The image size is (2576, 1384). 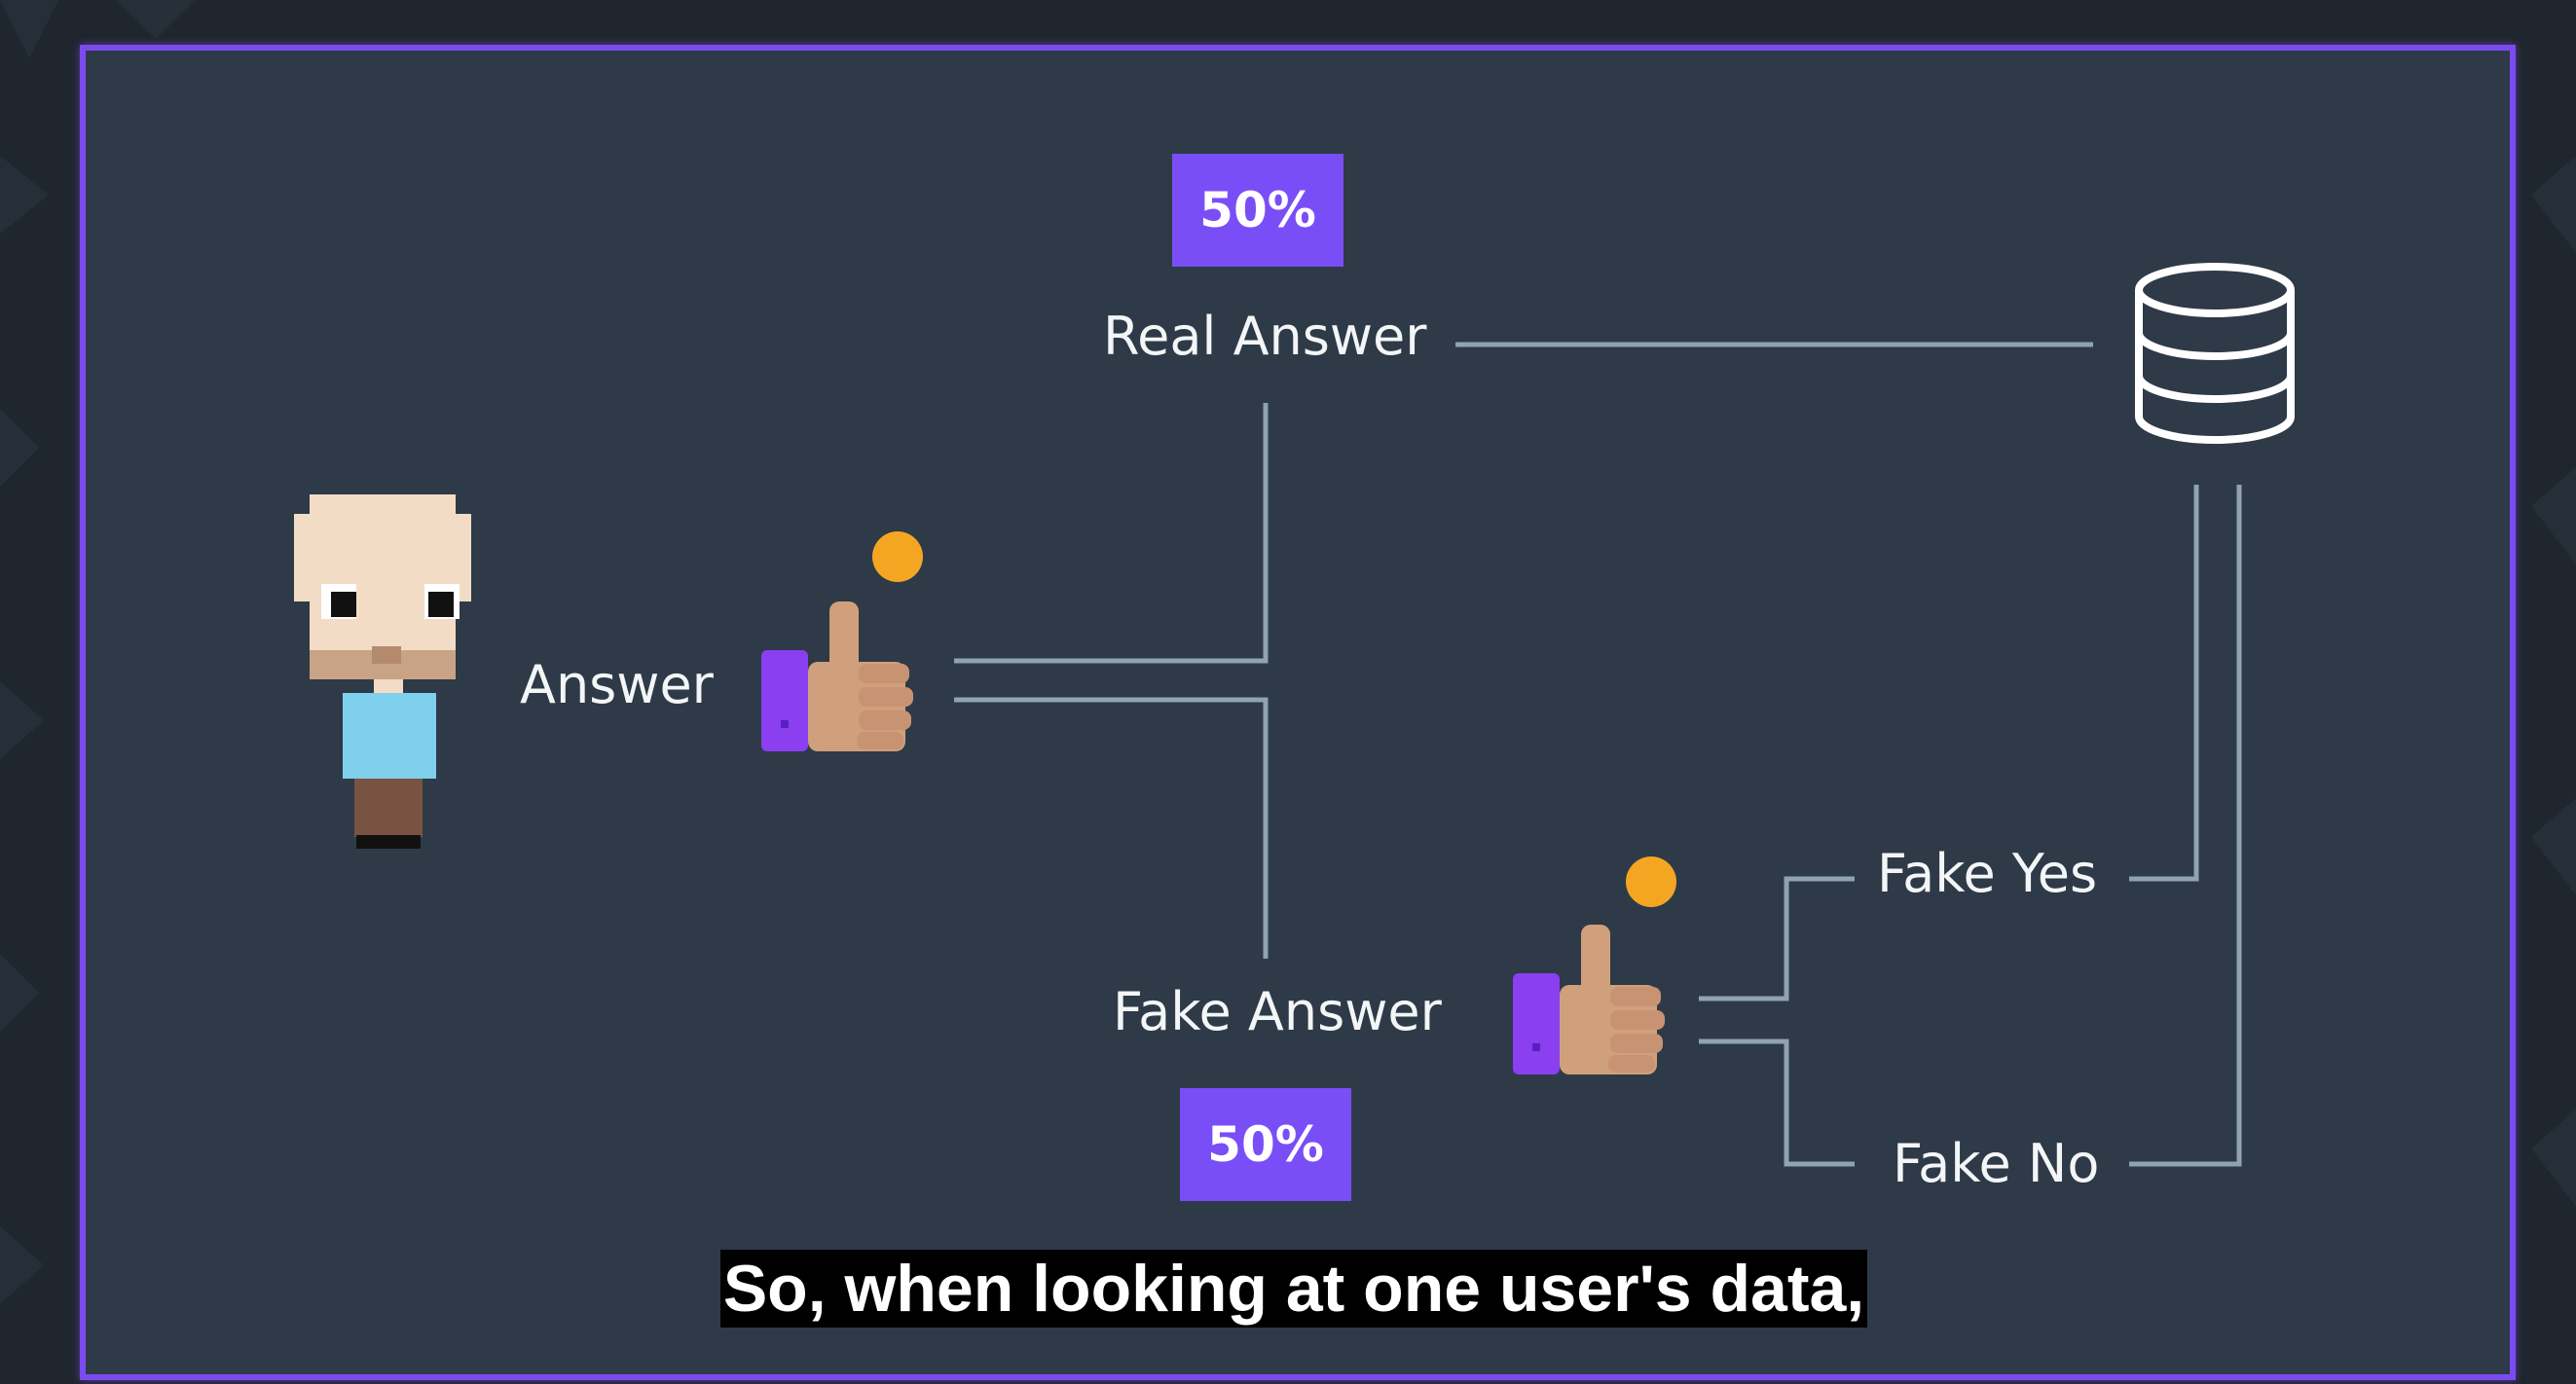 I want to click on respondent-answer-label: Answer, so click(x=617, y=685).